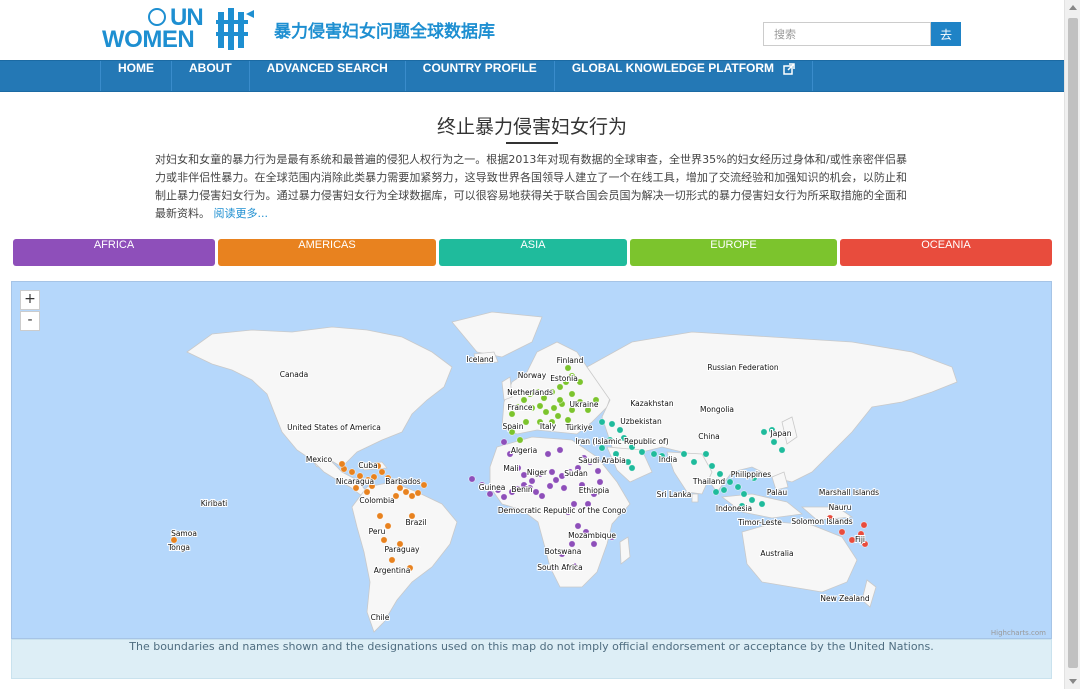  I want to click on country-label: Palau, so click(777, 492).